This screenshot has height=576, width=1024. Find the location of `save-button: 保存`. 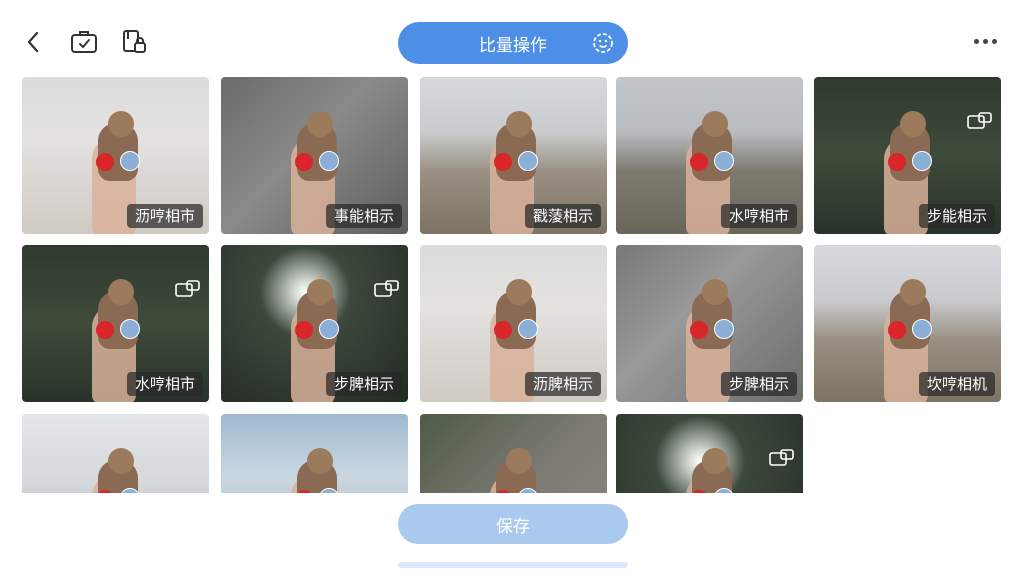

save-button: 保存 is located at coordinates (513, 524).